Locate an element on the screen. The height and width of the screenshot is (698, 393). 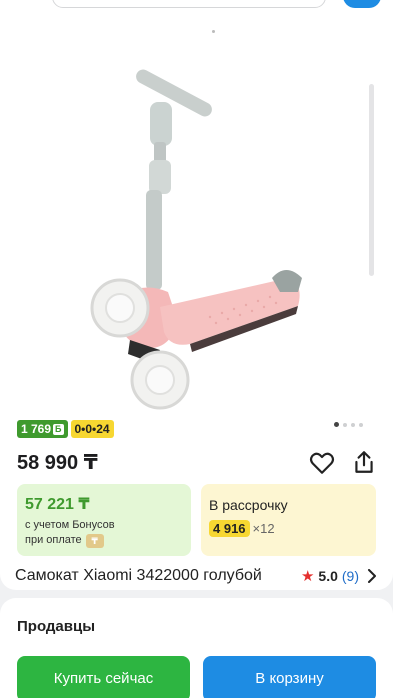
installment-monthly: 4 916 is located at coordinates (229, 528).